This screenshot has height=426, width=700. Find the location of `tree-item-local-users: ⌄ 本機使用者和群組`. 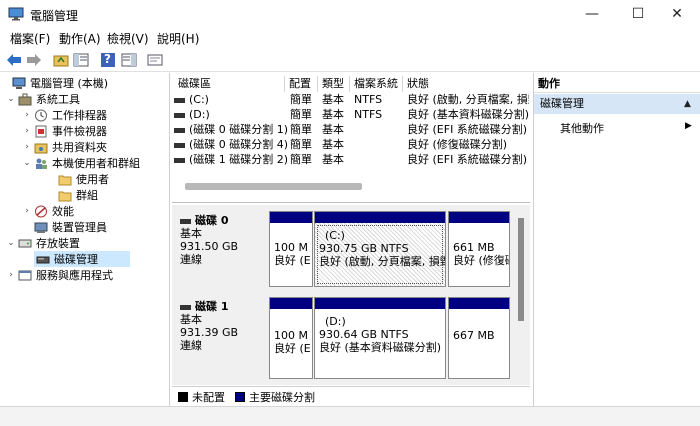

tree-item-local-users: ⌄ 本機使用者和群組 is located at coordinates (81, 163).